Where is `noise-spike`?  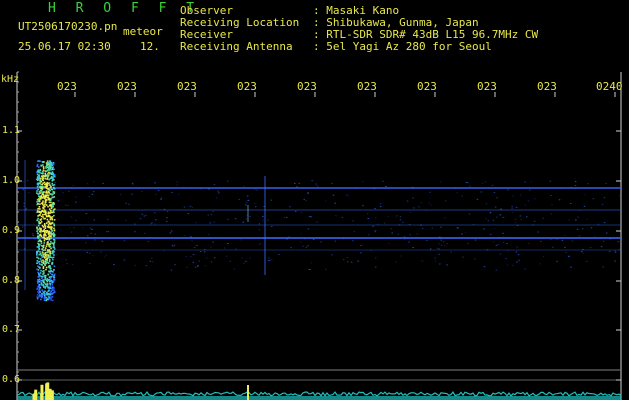 noise-spike is located at coordinates (248, 392).